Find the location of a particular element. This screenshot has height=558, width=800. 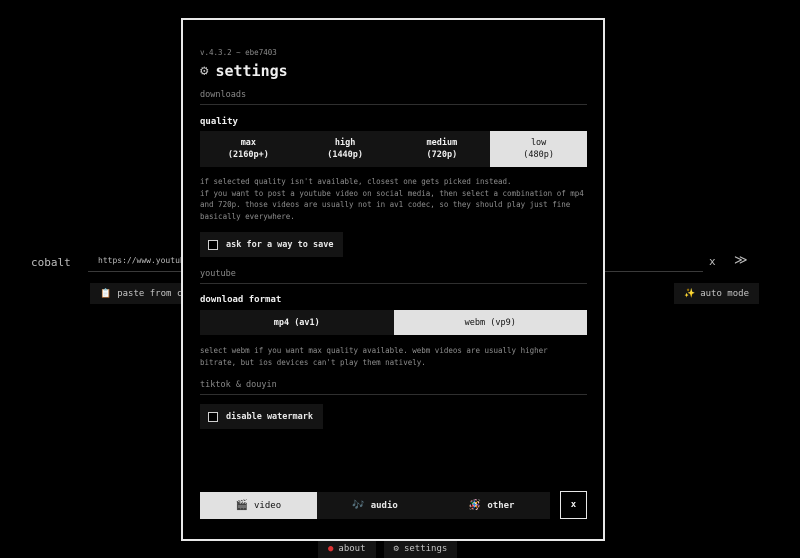

tab-audio: 🎶 audio is located at coordinates (375, 505).